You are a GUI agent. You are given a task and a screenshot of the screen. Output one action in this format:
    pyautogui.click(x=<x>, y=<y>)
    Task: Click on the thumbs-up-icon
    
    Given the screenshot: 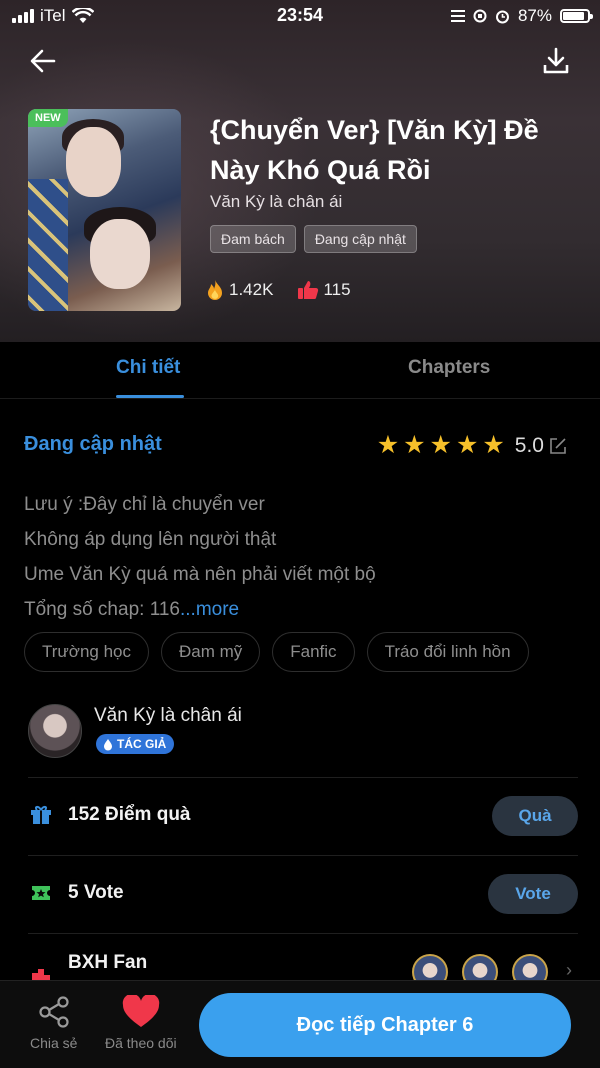 What is the action you would take?
    pyautogui.click(x=308, y=290)
    